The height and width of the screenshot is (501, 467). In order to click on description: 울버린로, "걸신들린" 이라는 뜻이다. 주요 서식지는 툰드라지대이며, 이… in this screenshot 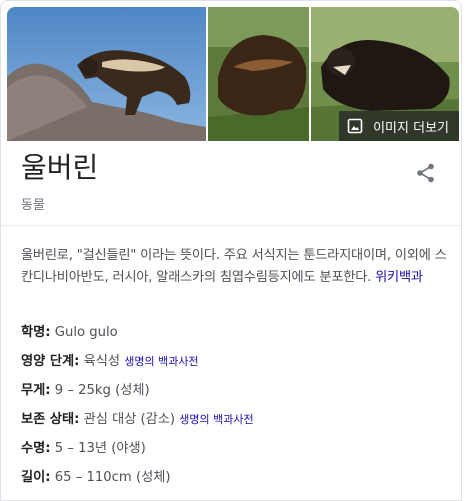, I will do `click(236, 267)`.